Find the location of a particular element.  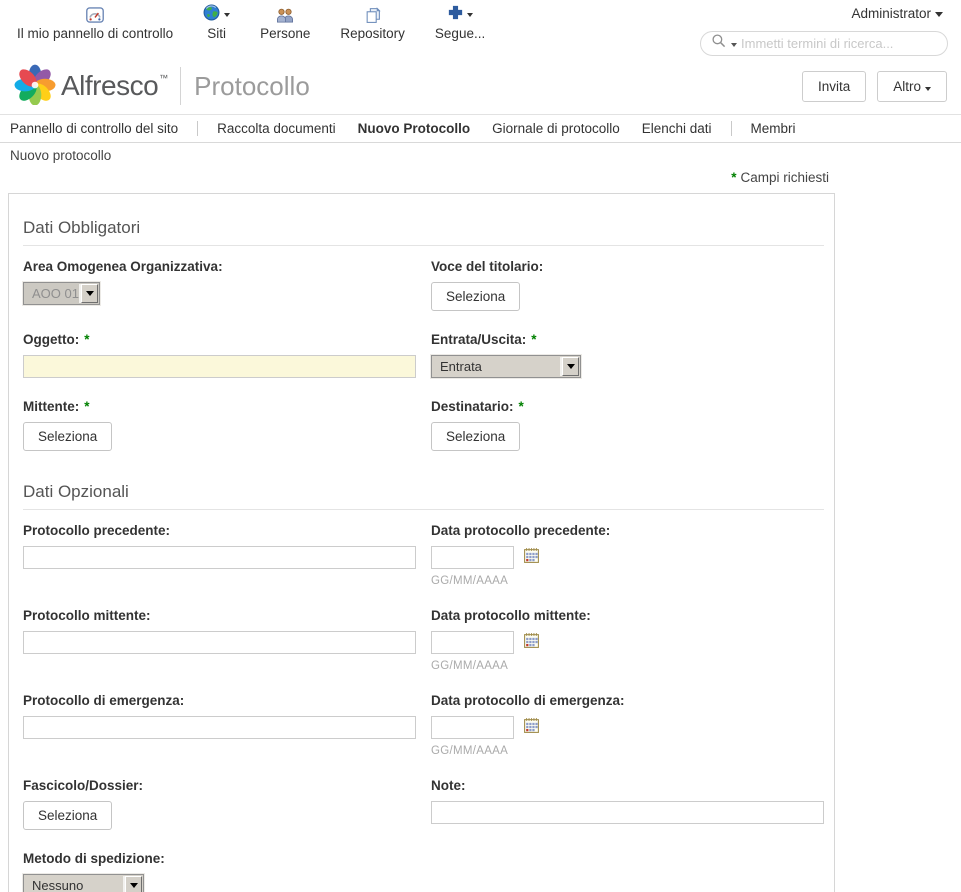

field-data-protocollo-mittente: Data protocollo mittente: GG/MM/AAAA is located at coordinates (627, 640).